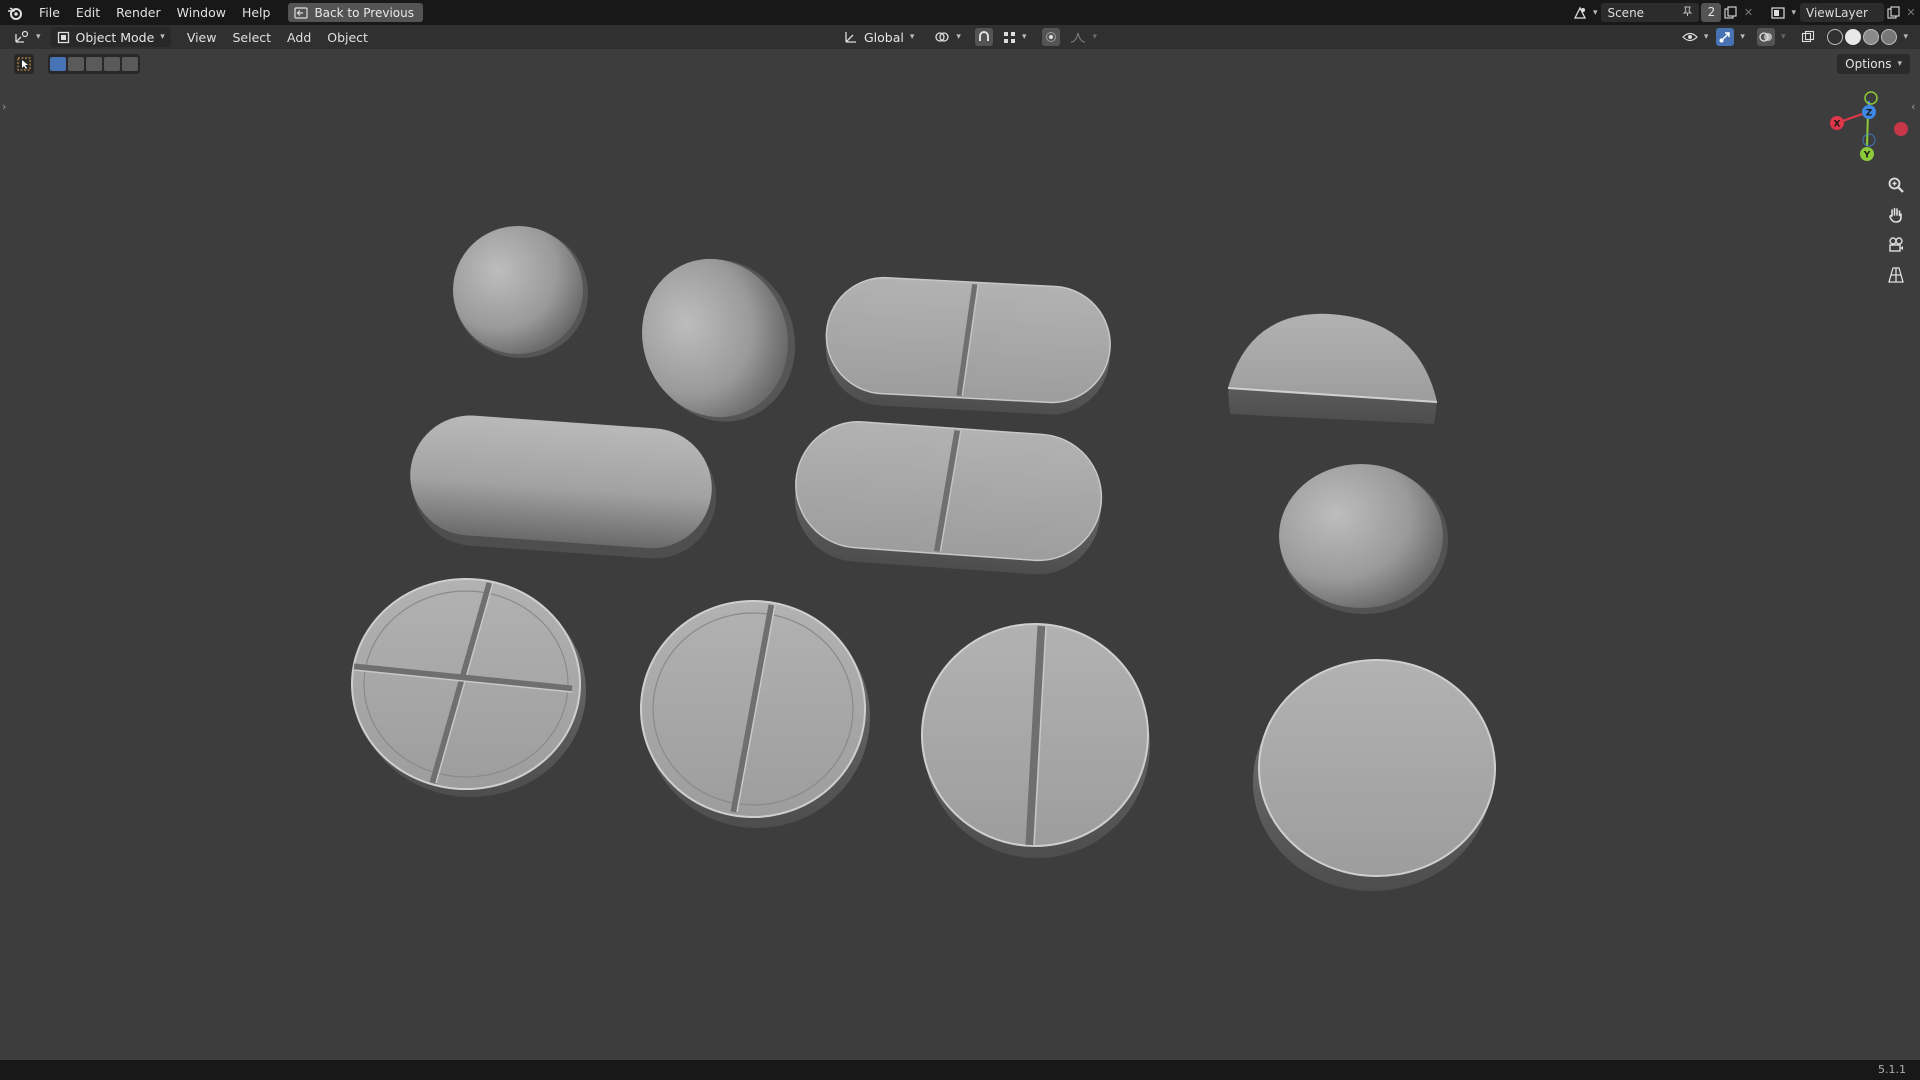 This screenshot has height=1080, width=1920. What do you see at coordinates (942, 37) in the screenshot?
I see `pivot-icon` at bounding box center [942, 37].